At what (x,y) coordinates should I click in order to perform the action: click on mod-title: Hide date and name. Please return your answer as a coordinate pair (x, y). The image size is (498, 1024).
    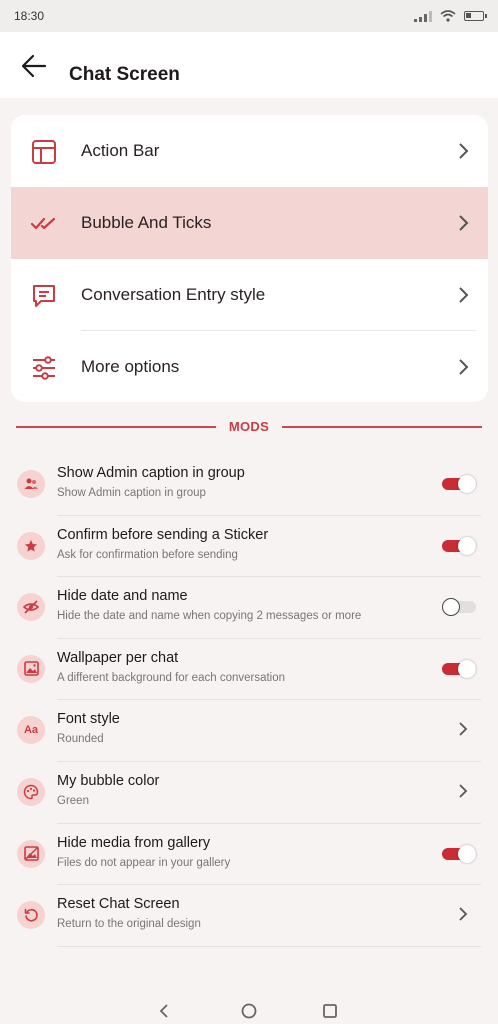
    Looking at the image, I should click on (122, 596).